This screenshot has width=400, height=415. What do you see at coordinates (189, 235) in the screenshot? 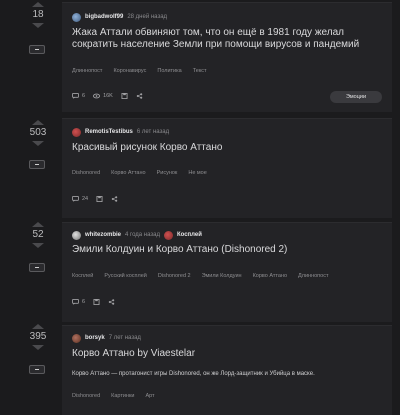
I see `community-name: Косплей` at bounding box center [189, 235].